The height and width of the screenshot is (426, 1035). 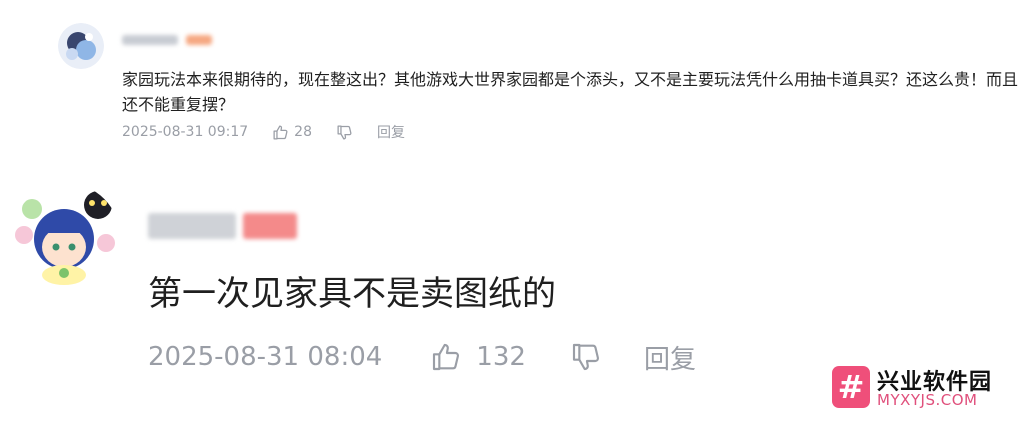 I want to click on watermark-logo: #, so click(x=851, y=387).